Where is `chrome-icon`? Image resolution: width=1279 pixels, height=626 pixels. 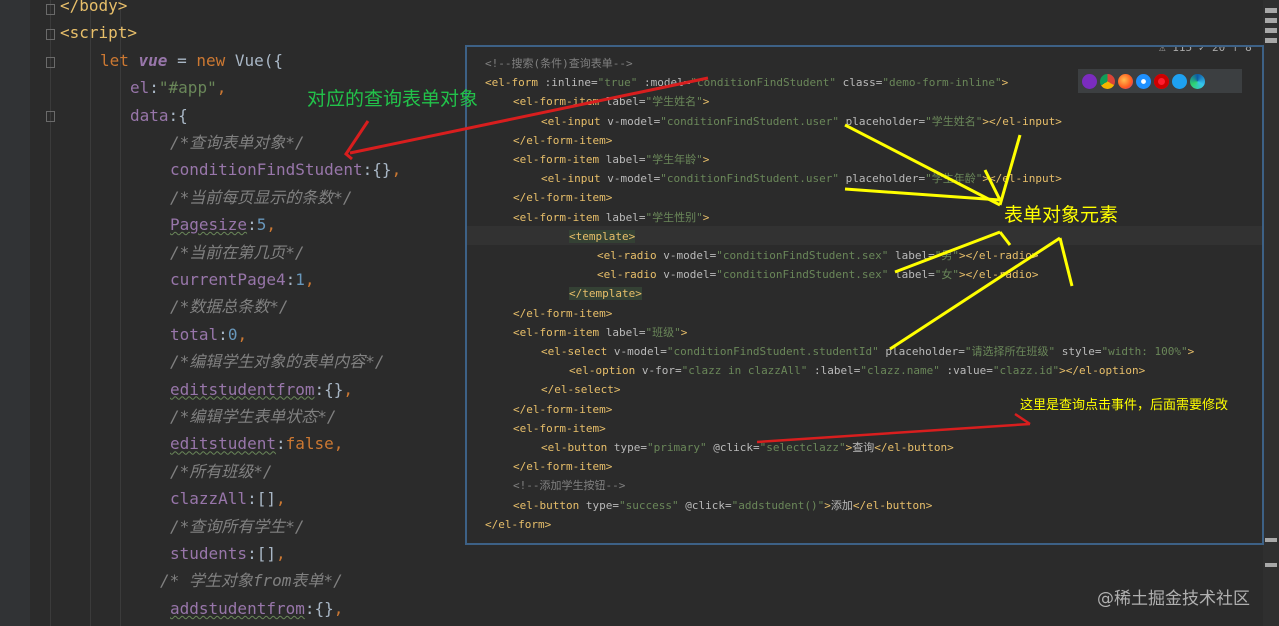
chrome-icon is located at coordinates (1107, 81).